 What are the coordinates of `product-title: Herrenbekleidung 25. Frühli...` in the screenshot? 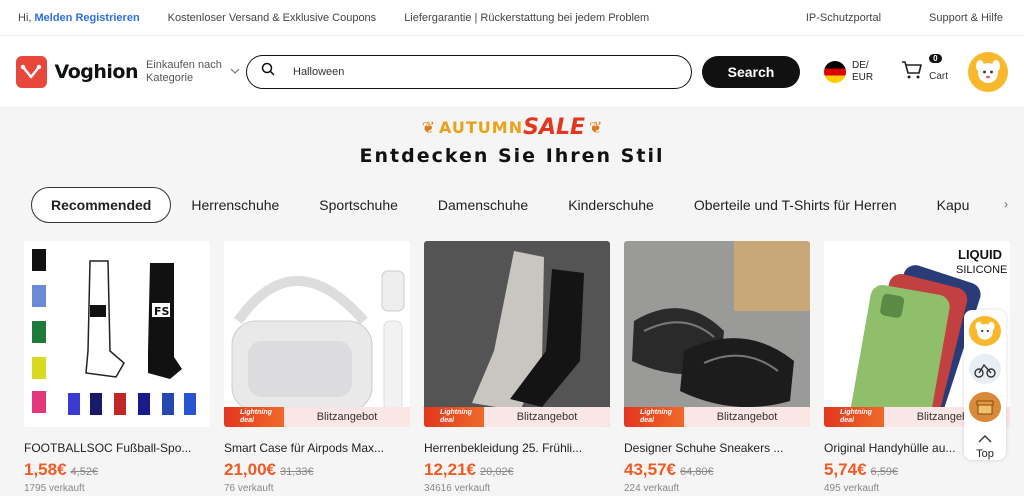 It's located at (517, 448).